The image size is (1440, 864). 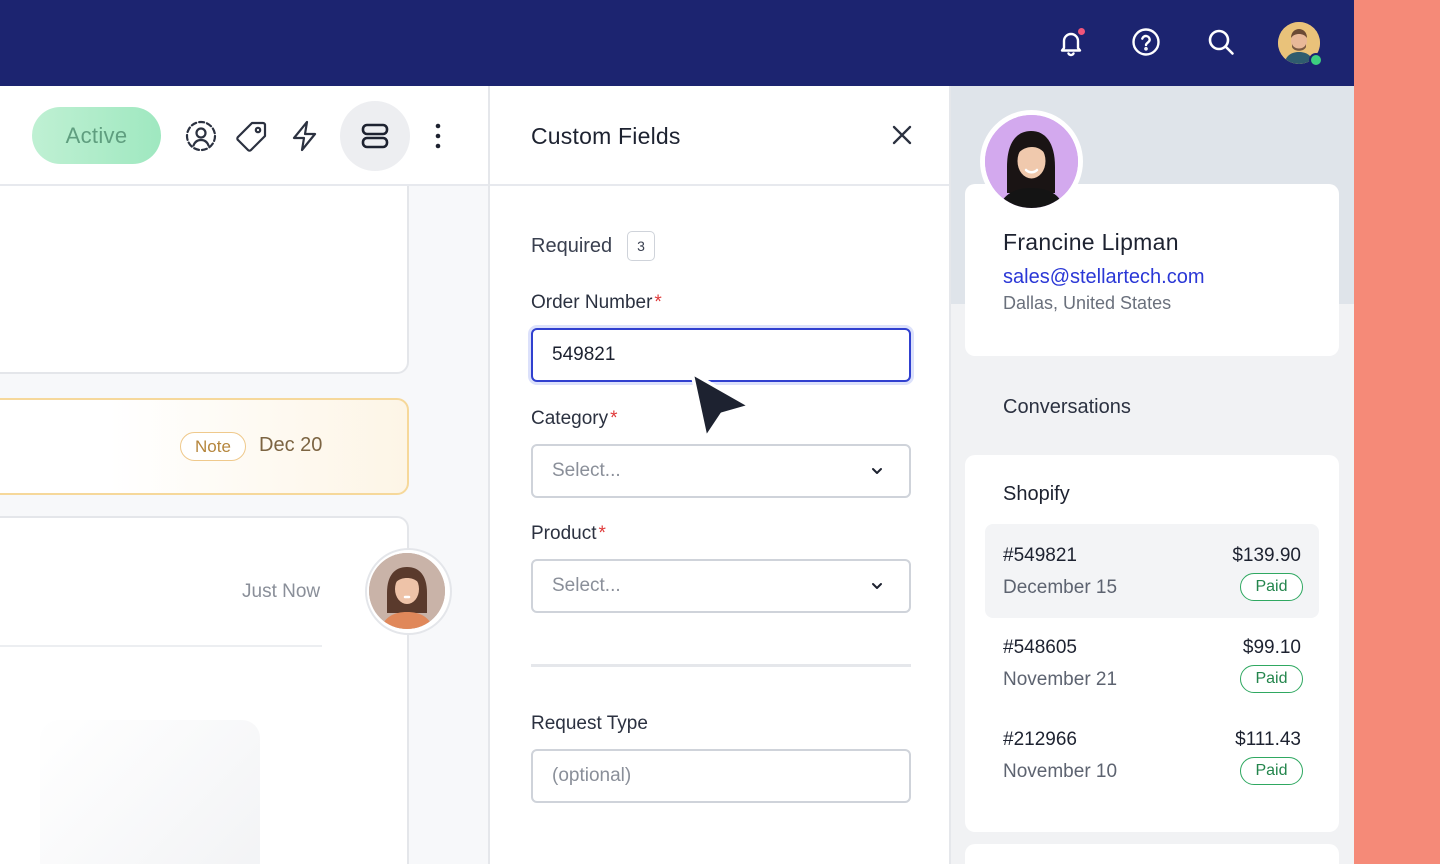 What do you see at coordinates (572, 246) in the screenshot?
I see `required-section-label: Required` at bounding box center [572, 246].